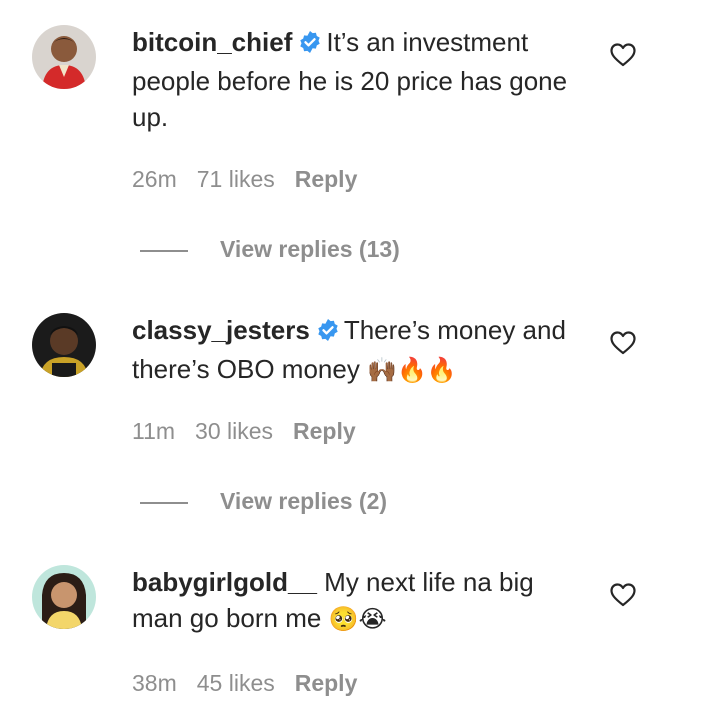 This screenshot has height=712, width=720. I want to click on comment-time: 11m, so click(154, 431).